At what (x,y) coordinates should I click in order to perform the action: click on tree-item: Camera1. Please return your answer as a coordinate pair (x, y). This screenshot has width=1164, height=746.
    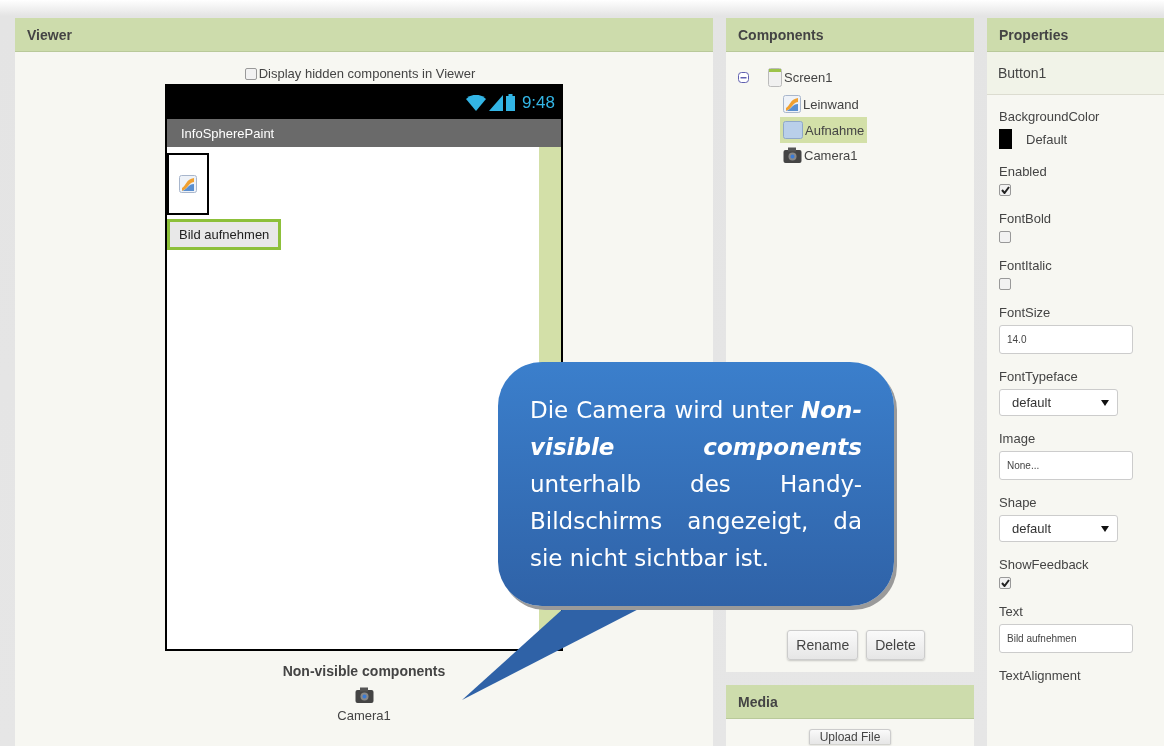
    Looking at the image, I should click on (820, 155).